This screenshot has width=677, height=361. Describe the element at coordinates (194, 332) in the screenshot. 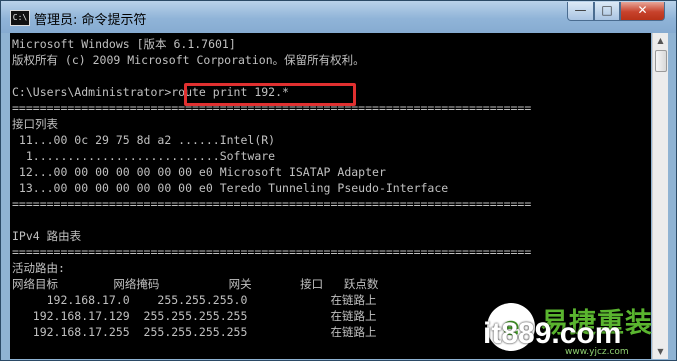

I see `console-line: 192.168.17.255 255.255.255.255 在链路上` at that location.